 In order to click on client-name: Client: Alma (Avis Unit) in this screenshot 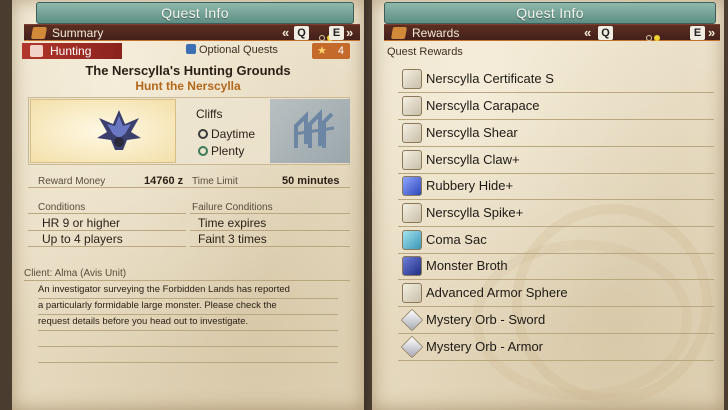, I will do `click(75, 273)`.